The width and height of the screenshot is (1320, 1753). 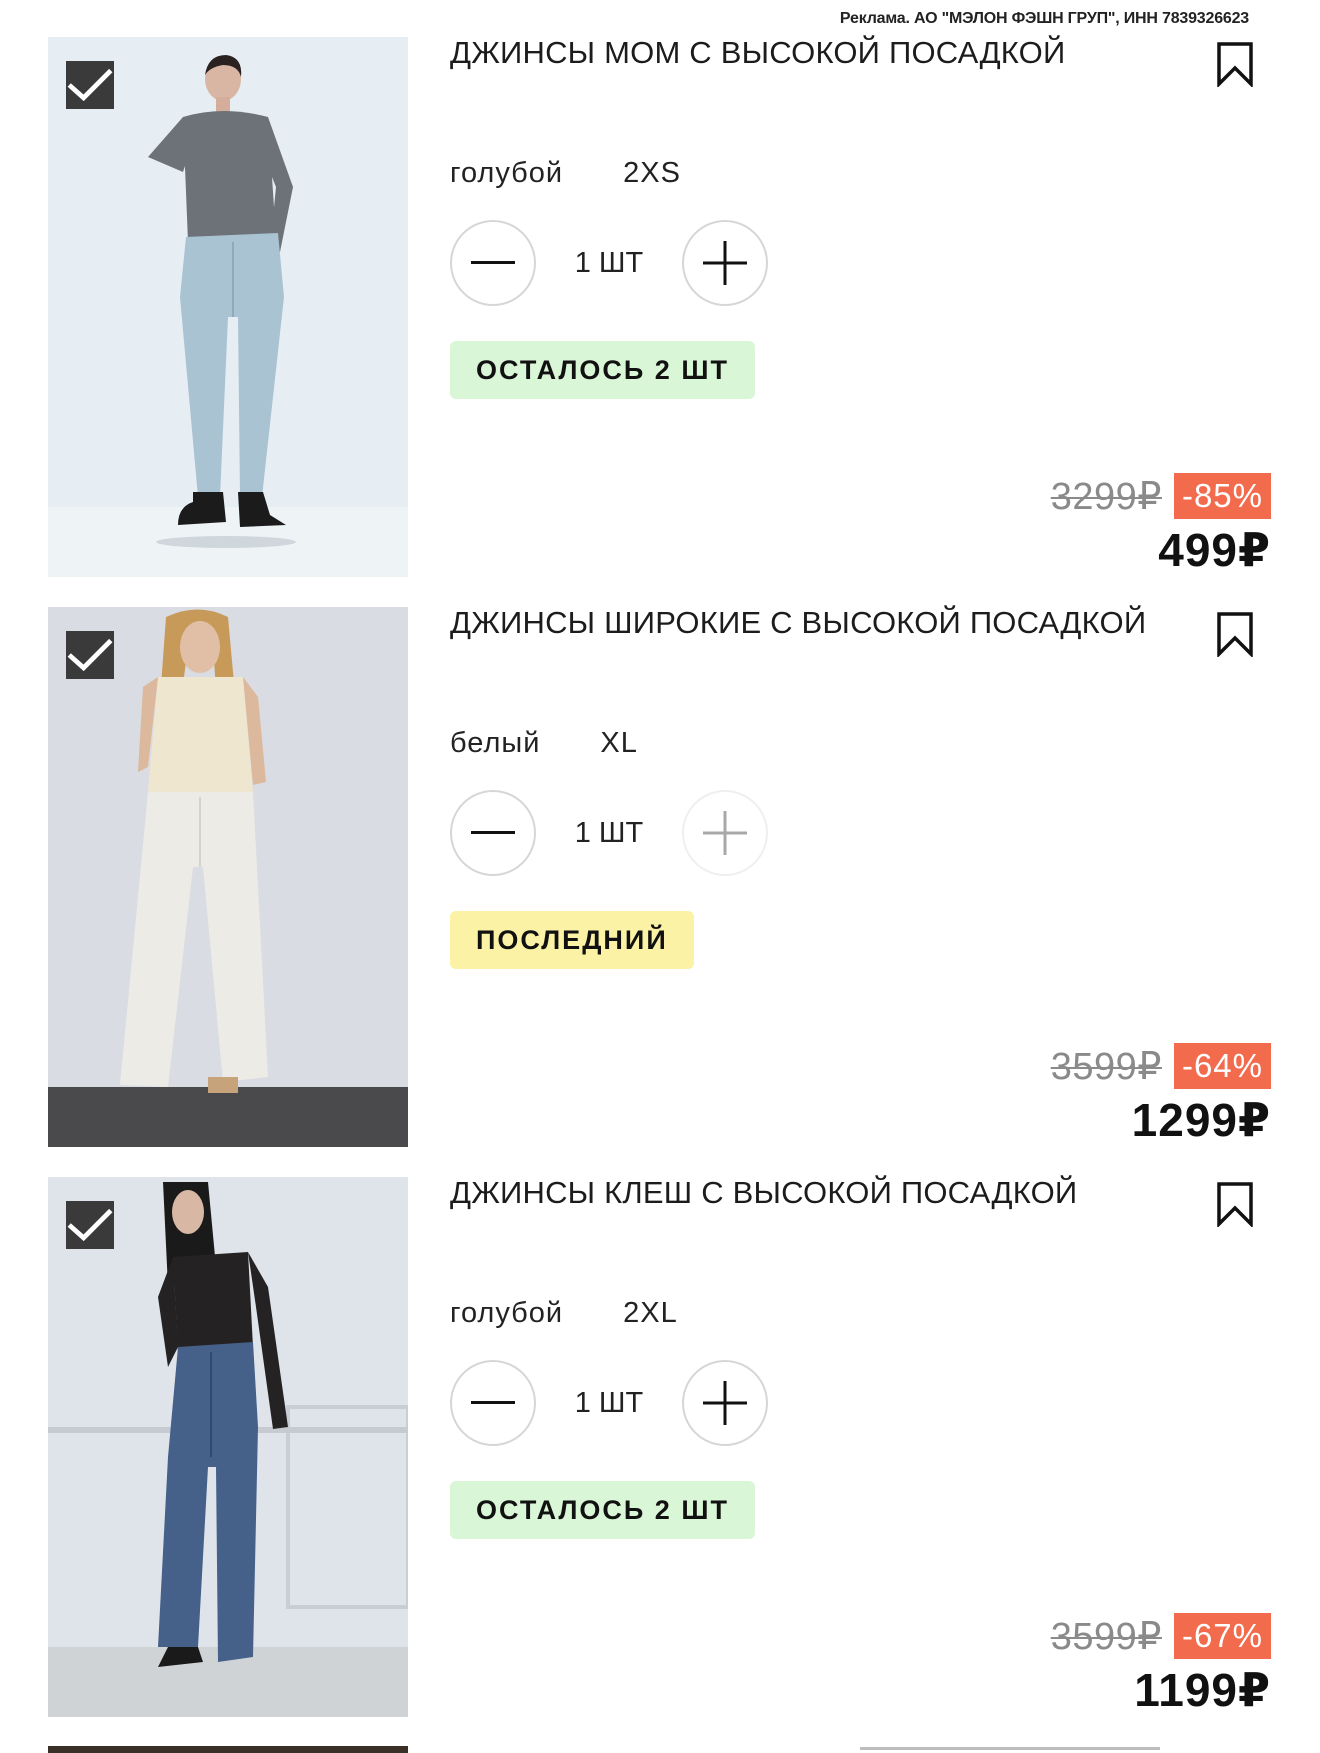 What do you see at coordinates (650, 1313) in the screenshot?
I see `product-size: 2XL` at bounding box center [650, 1313].